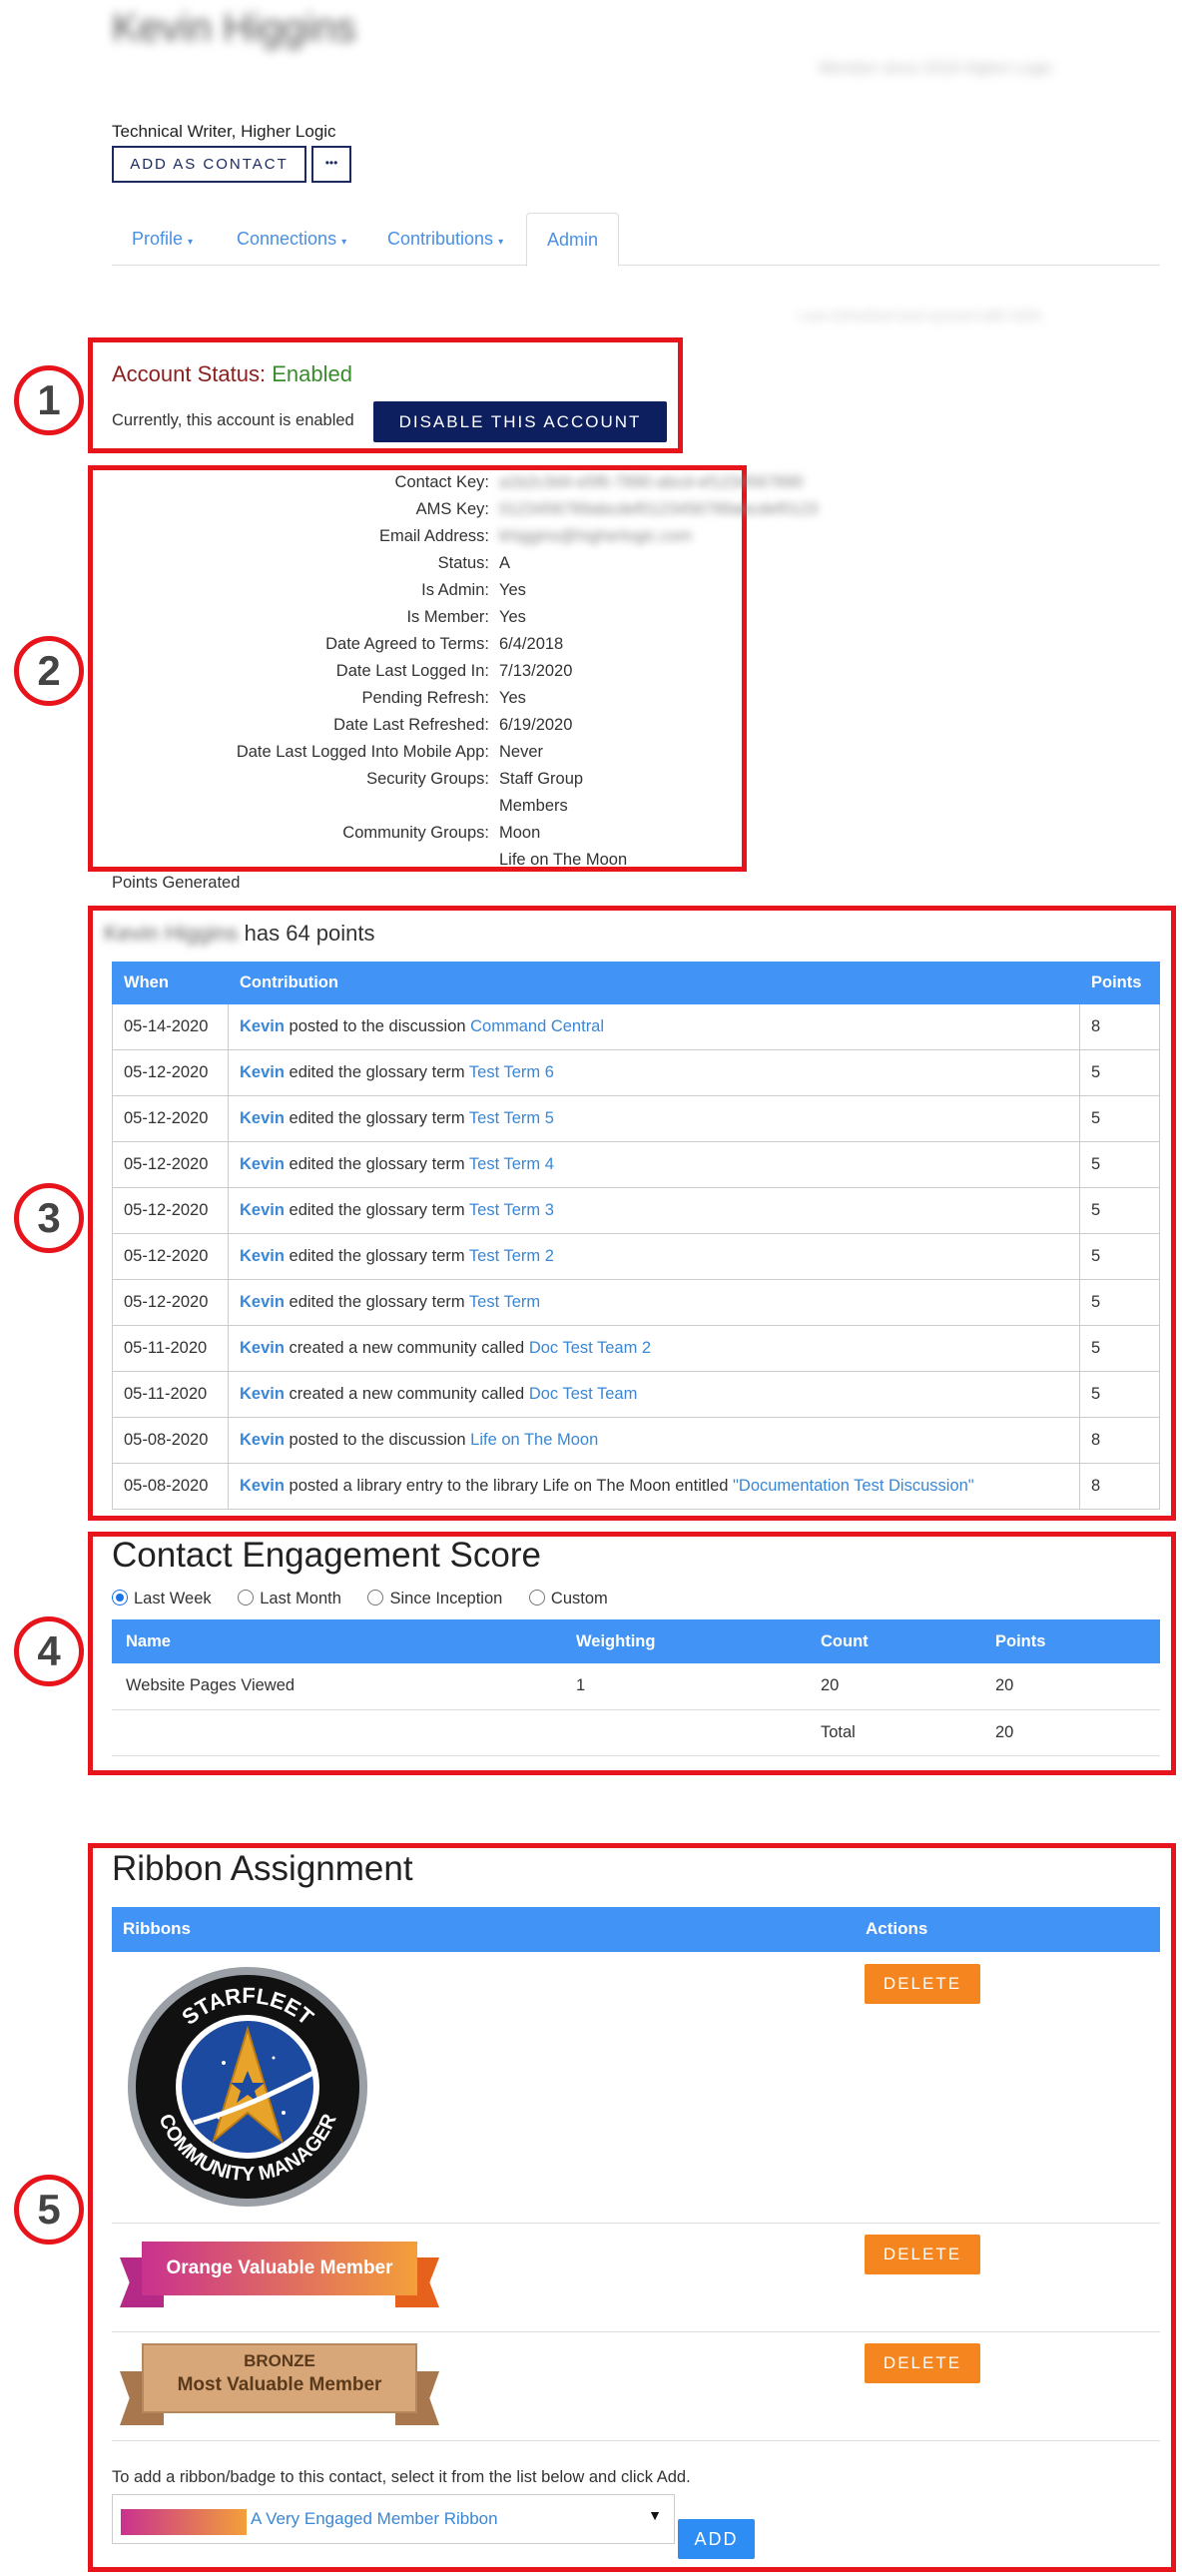 Image resolution: width=1182 pixels, height=2576 pixels. What do you see at coordinates (162, 1599) in the screenshot?
I see `range-last-week: Last Week` at bounding box center [162, 1599].